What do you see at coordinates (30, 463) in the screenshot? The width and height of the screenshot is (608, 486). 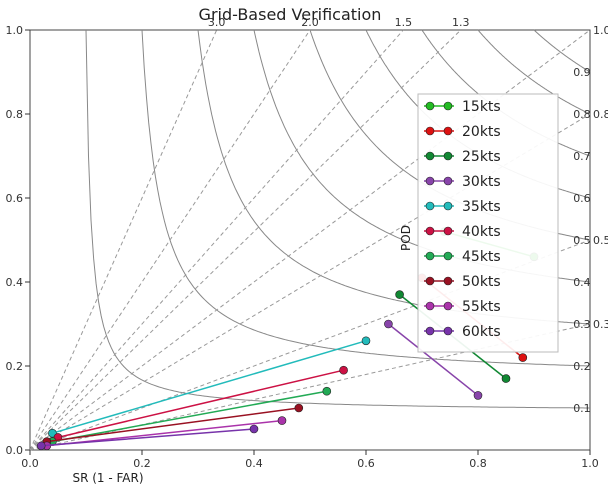 I see `x-tick-label: 0.0` at bounding box center [30, 463].